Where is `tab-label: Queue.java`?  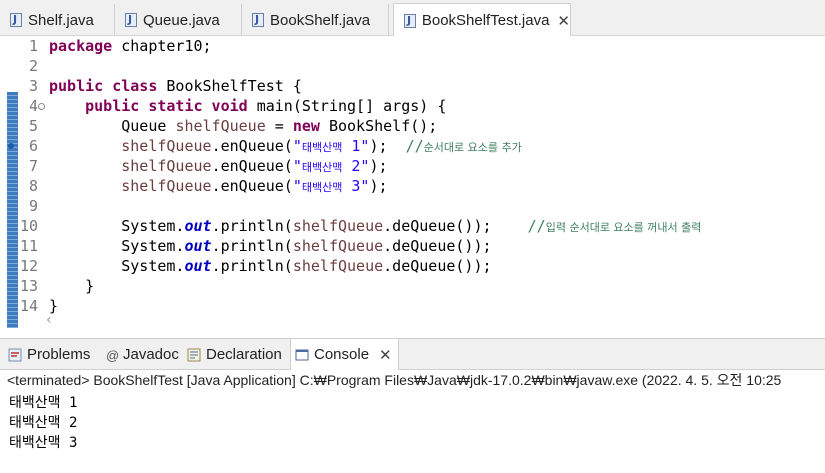
tab-label: Queue.java is located at coordinates (181, 20).